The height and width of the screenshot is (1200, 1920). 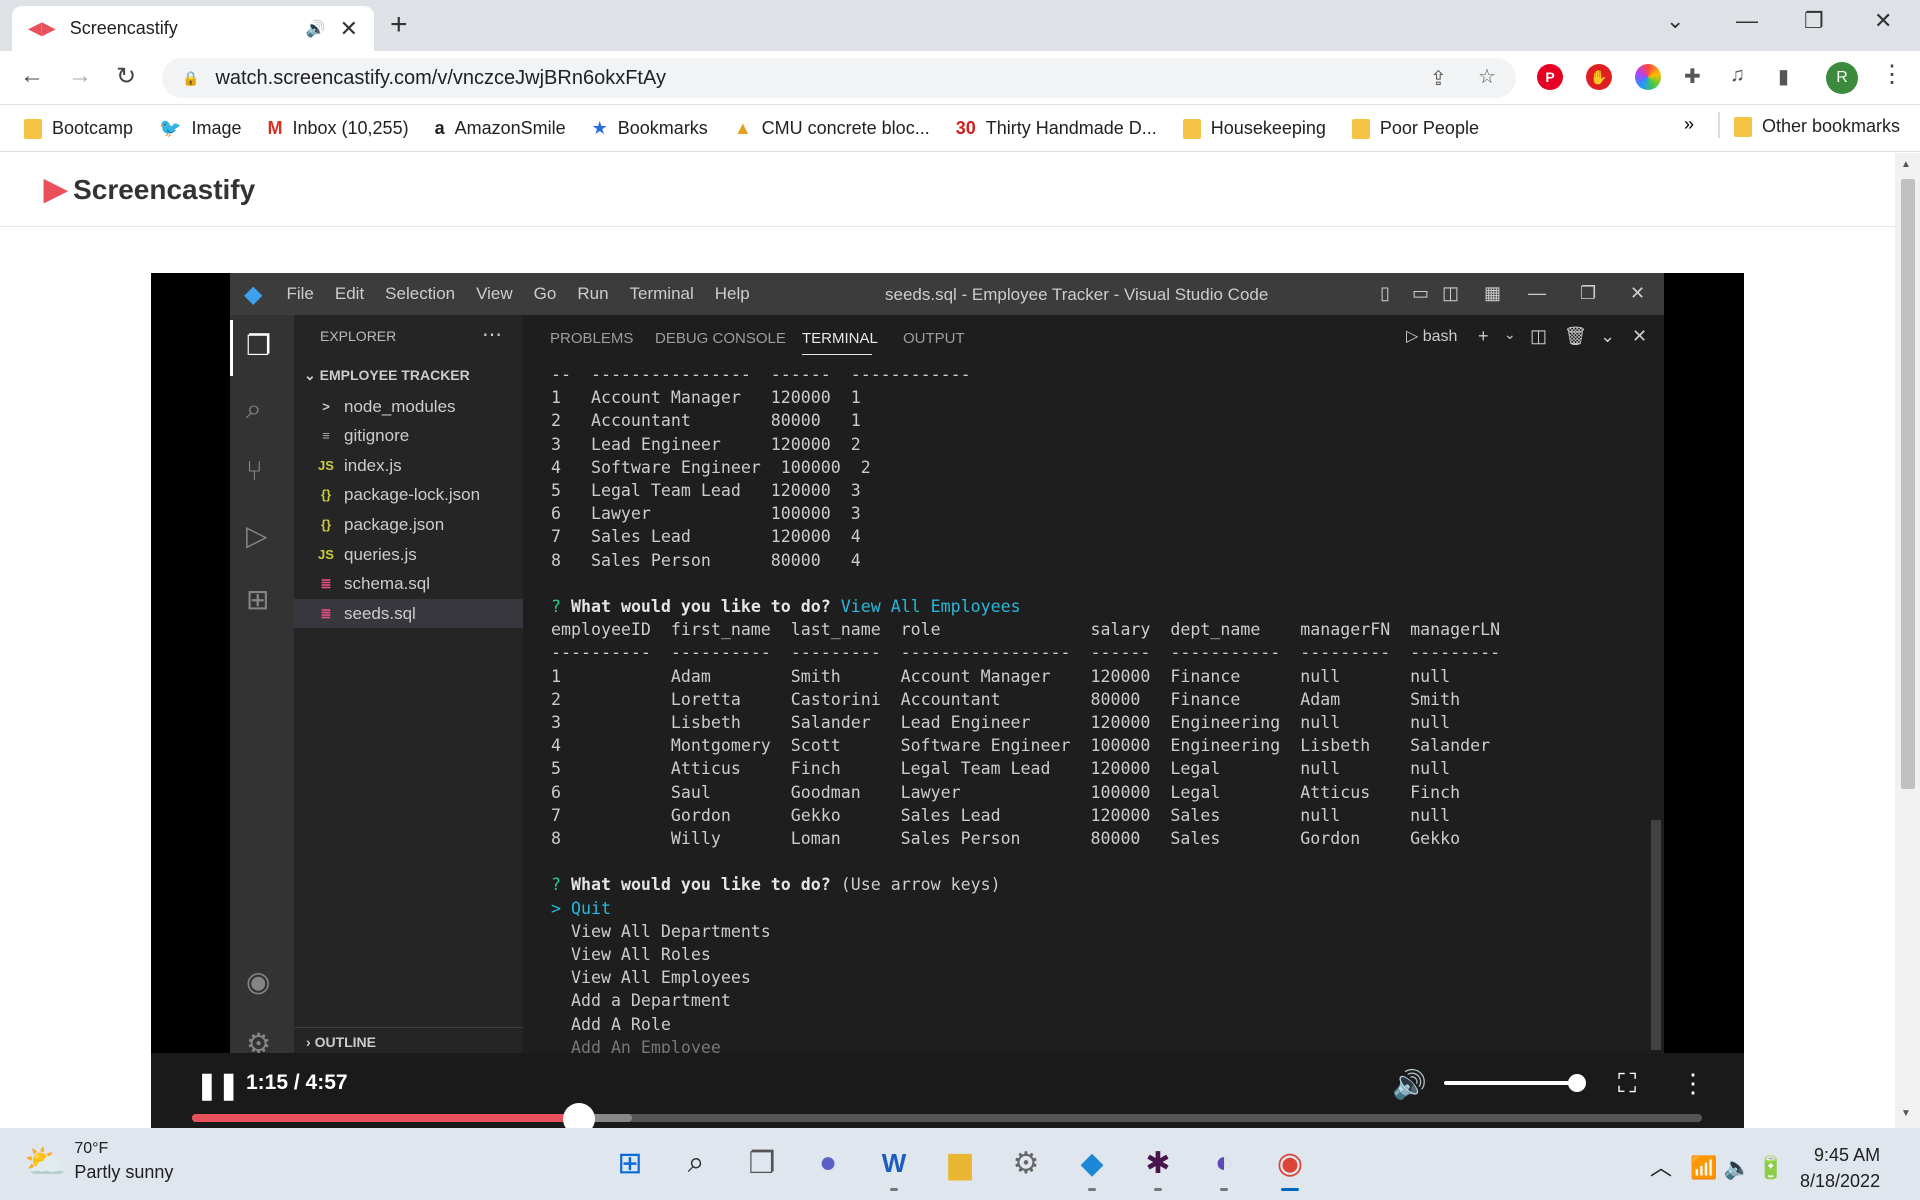 What do you see at coordinates (720, 338) in the screenshot?
I see `tab-debug-console: DEBUG CONSOLE` at bounding box center [720, 338].